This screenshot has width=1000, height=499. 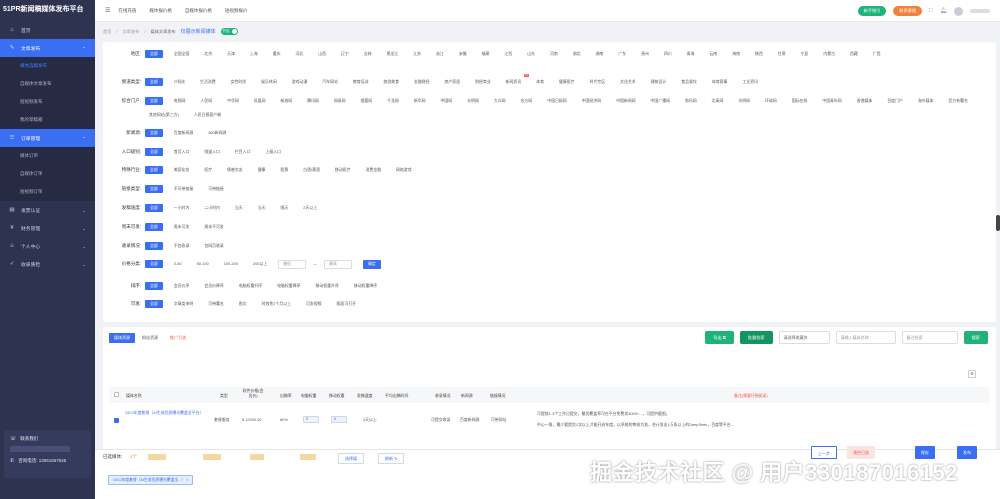 I want to click on filter-option: IT科技, so click(x=179, y=82).